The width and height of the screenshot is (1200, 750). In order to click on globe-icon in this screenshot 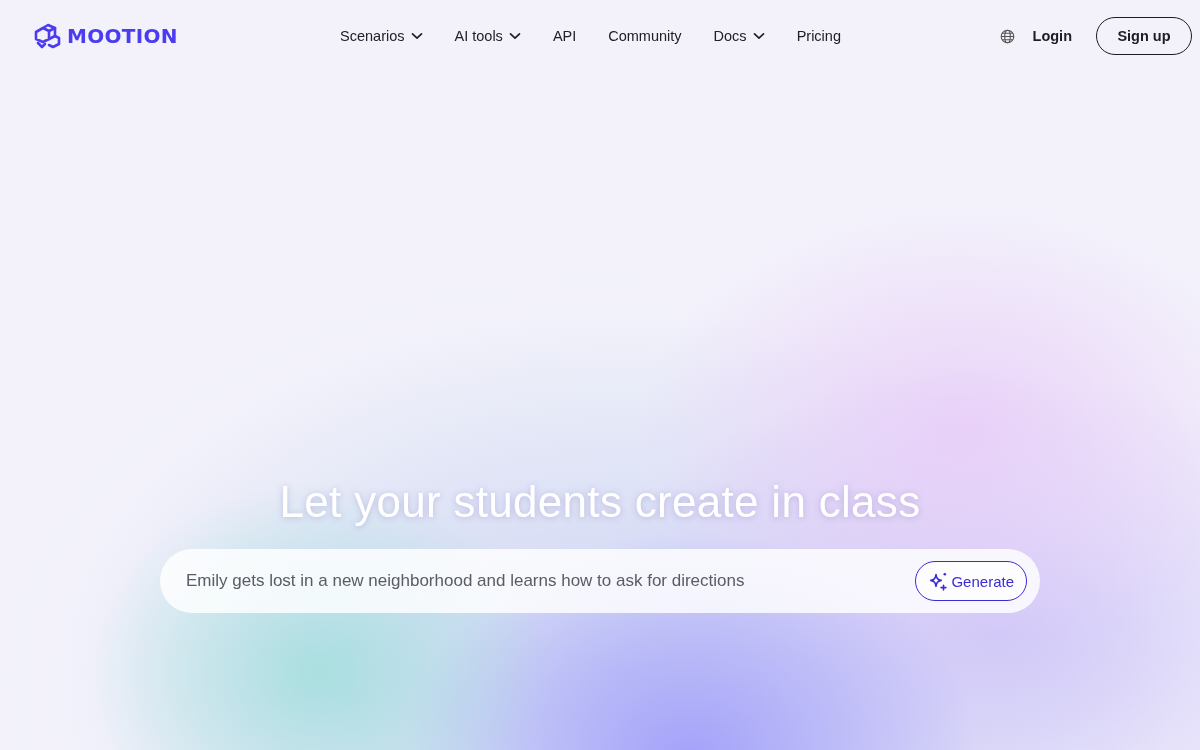, I will do `click(1007, 36)`.